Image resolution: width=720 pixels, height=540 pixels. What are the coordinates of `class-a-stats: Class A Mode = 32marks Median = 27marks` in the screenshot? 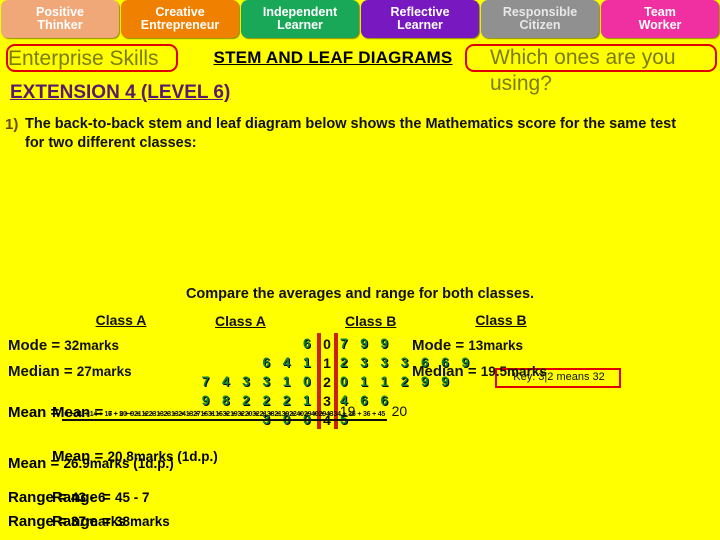 It's located at (180, 350).